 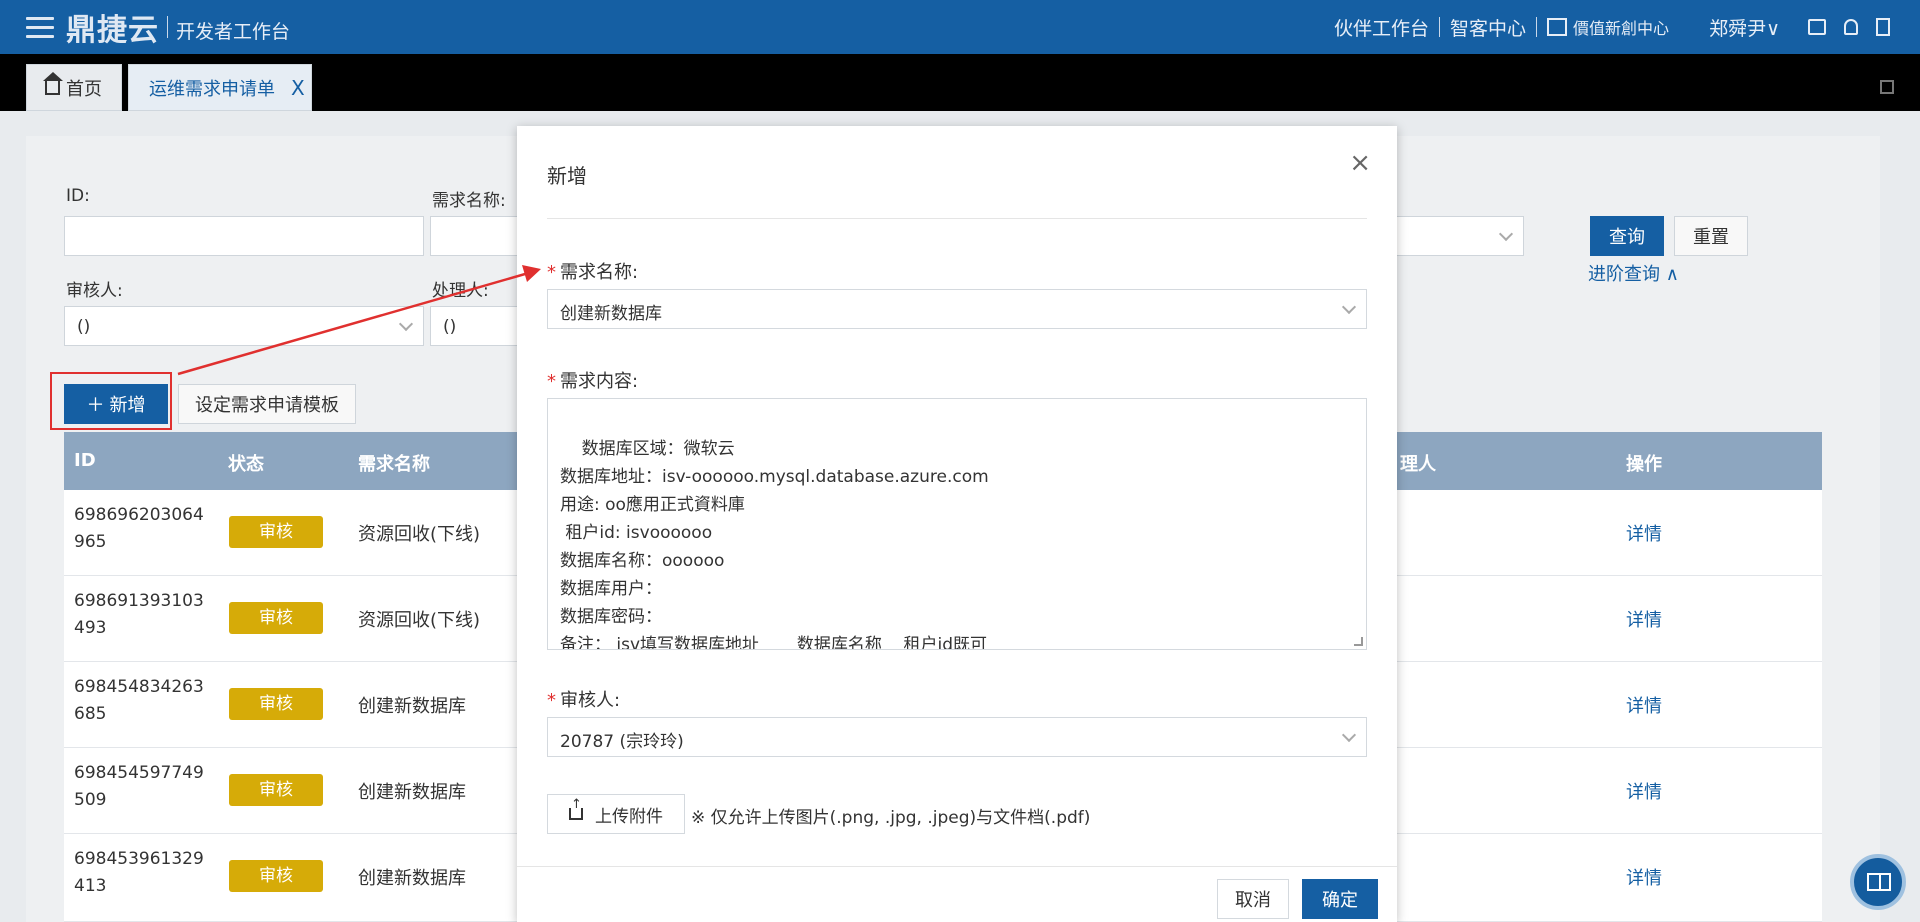 What do you see at coordinates (359, 320) in the screenshot?
I see `annotation-arrow` at bounding box center [359, 320].